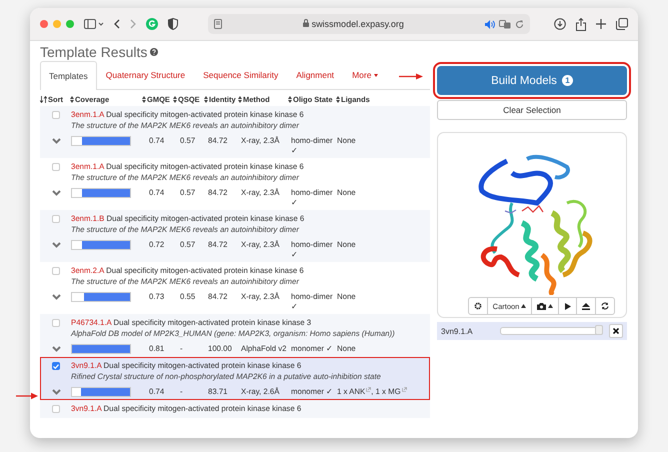  Describe the element at coordinates (601, 24) in the screenshot. I see `new-tab-icon` at that location.